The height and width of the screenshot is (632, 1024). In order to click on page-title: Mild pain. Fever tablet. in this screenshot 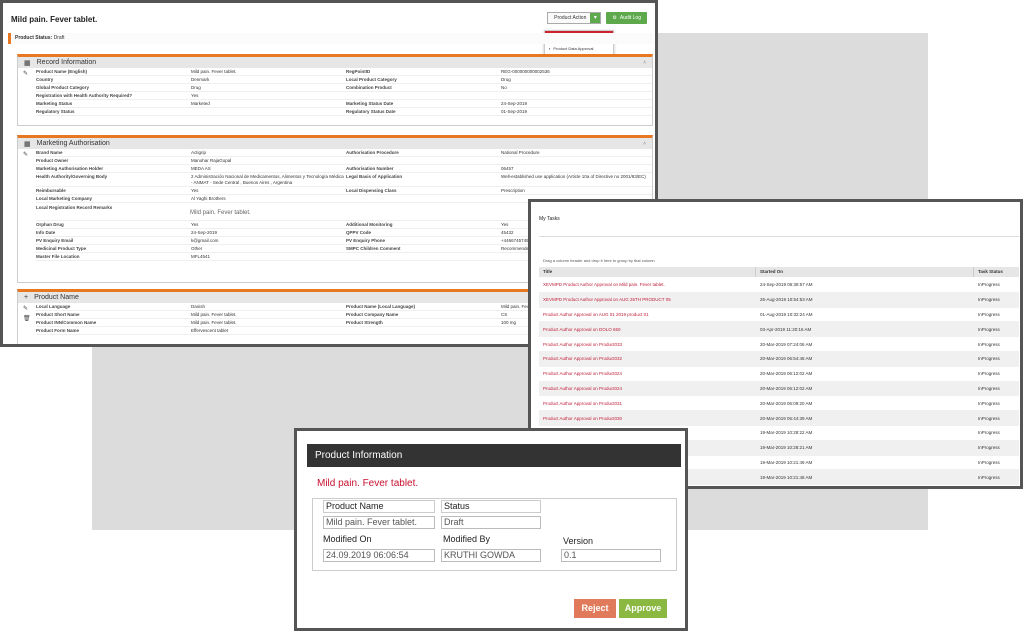, I will do `click(54, 19)`.